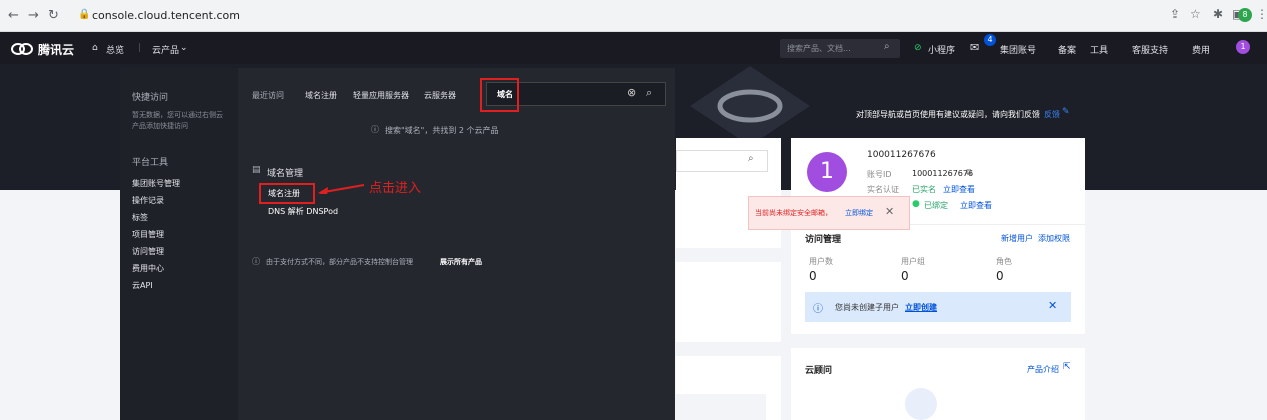 The width and height of the screenshot is (1267, 420). What do you see at coordinates (728, 302) in the screenshot?
I see `blank-card` at bounding box center [728, 302].